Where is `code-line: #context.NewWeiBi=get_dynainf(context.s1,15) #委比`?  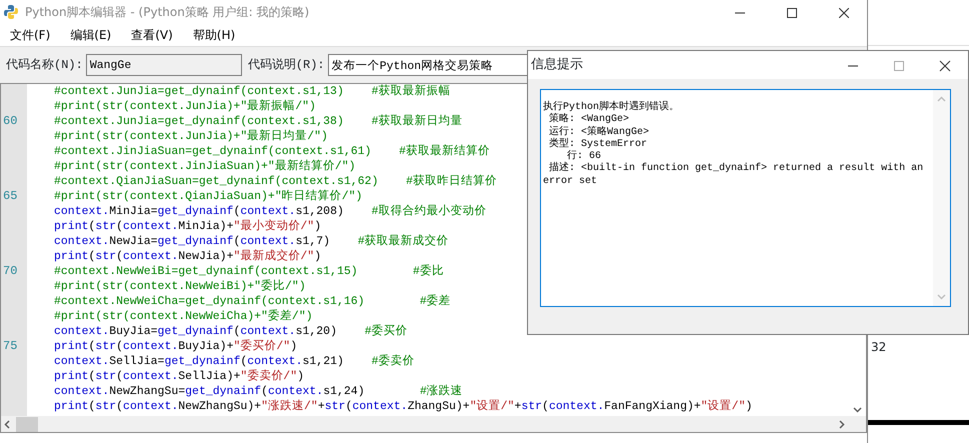 code-line: #context.NewWeiBi=get_dynainf(context.s1,15) #委比 is located at coordinates (249, 271).